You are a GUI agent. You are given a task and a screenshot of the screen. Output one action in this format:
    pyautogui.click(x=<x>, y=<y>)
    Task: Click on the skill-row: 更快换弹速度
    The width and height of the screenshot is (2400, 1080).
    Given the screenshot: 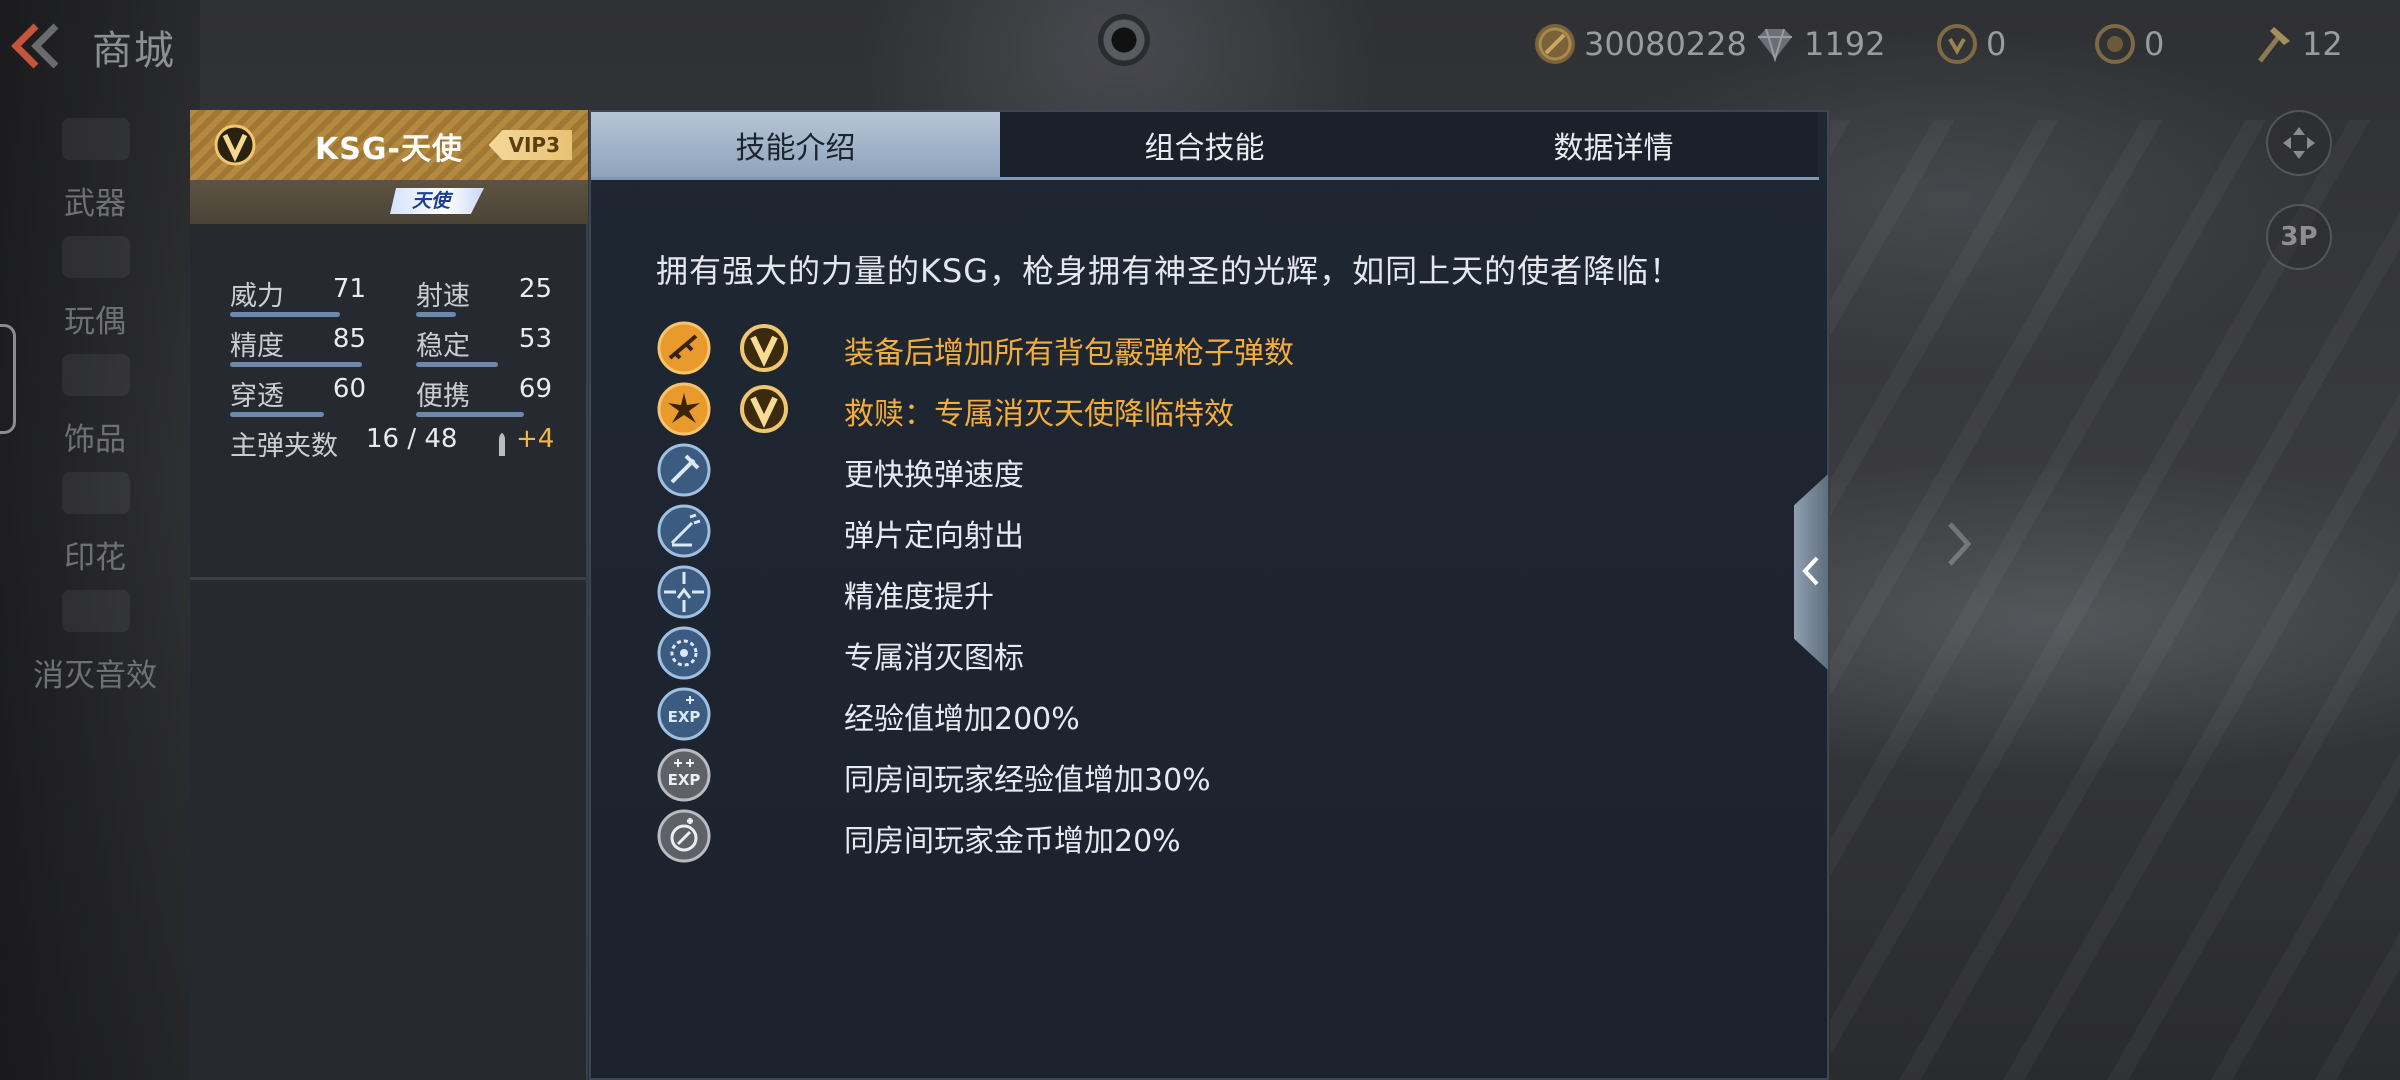 What is the action you would take?
    pyautogui.click(x=1206, y=470)
    